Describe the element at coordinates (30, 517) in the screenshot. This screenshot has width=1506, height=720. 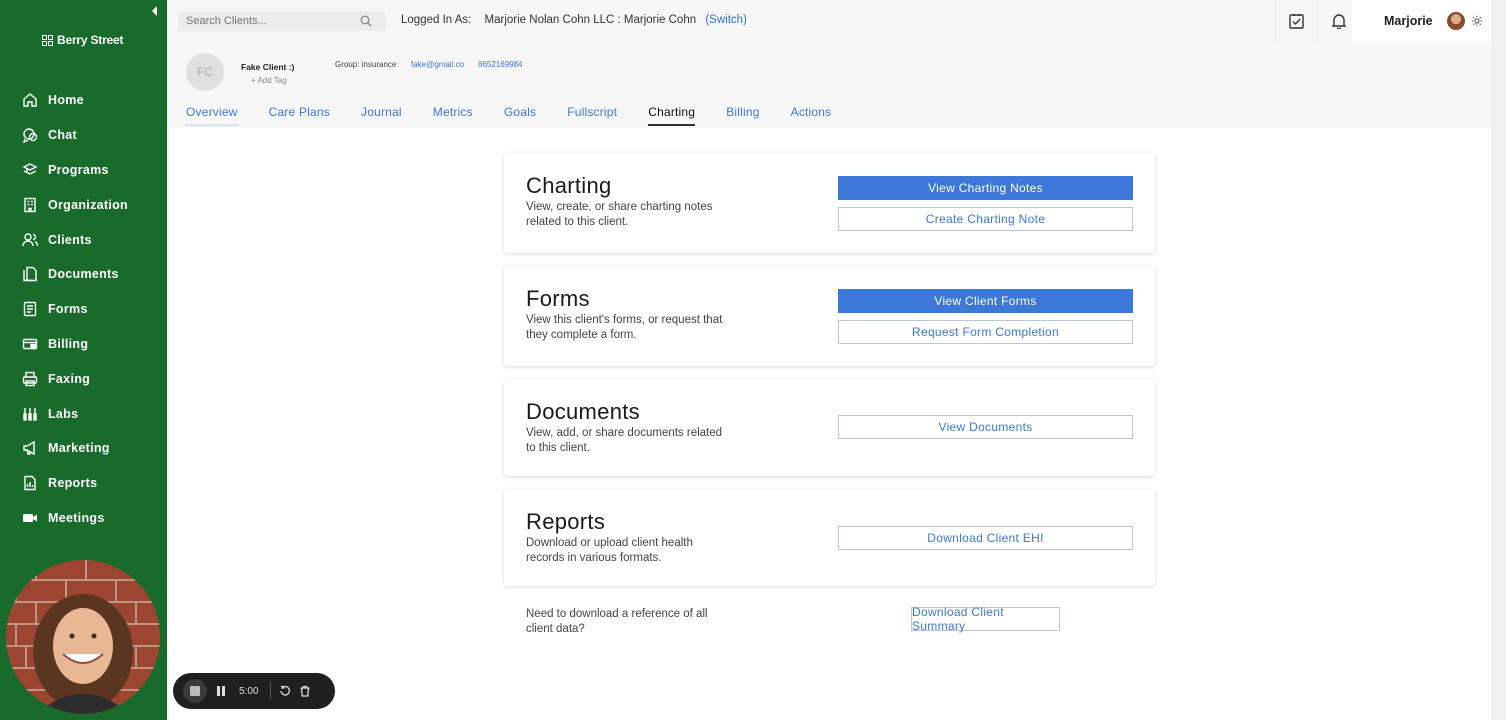
I see `video-icon` at that location.